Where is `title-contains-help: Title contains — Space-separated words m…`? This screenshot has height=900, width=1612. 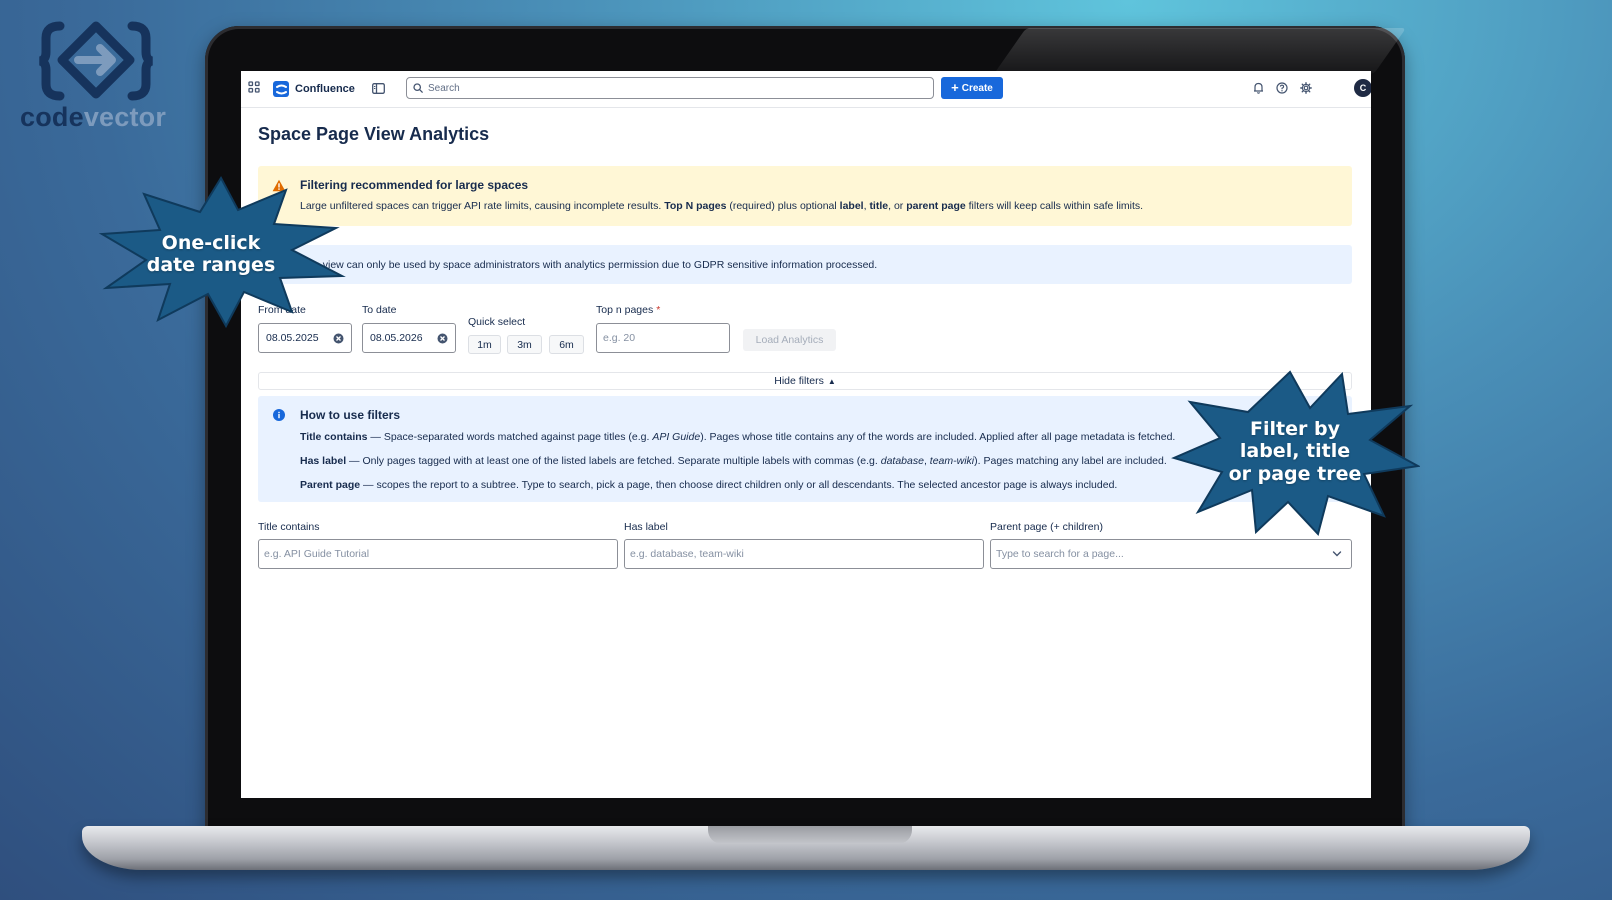 title-contains-help: Title contains — Space-separated words m… is located at coordinates (738, 437).